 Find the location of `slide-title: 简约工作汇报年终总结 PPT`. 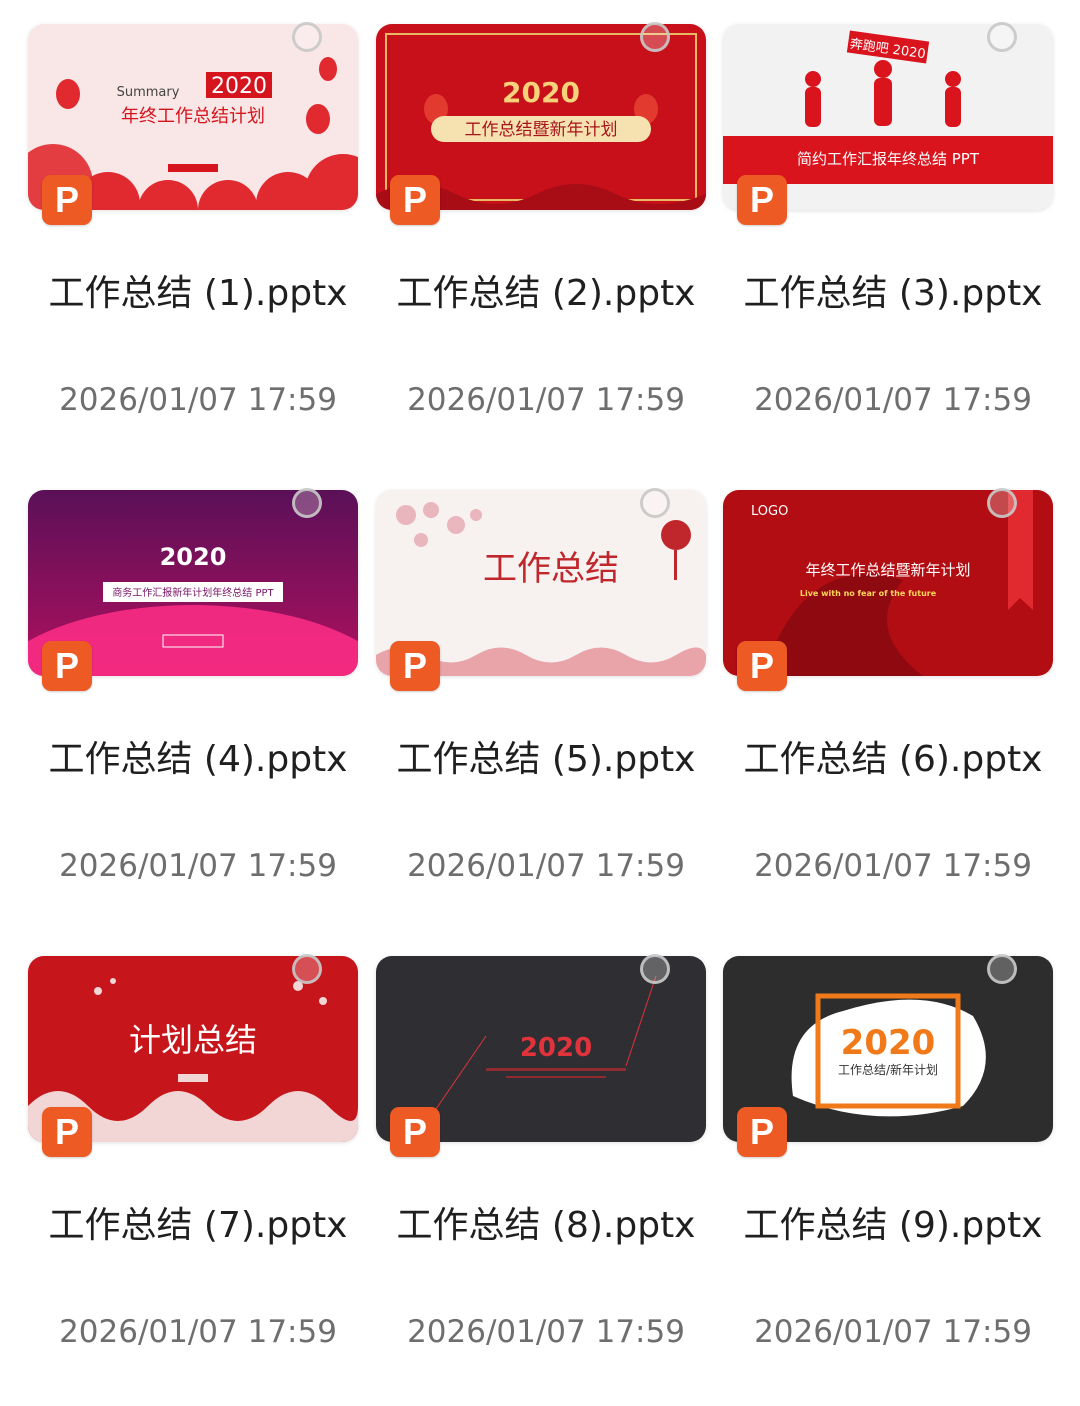

slide-title: 简约工作汇报年终总结 PPT is located at coordinates (888, 159).